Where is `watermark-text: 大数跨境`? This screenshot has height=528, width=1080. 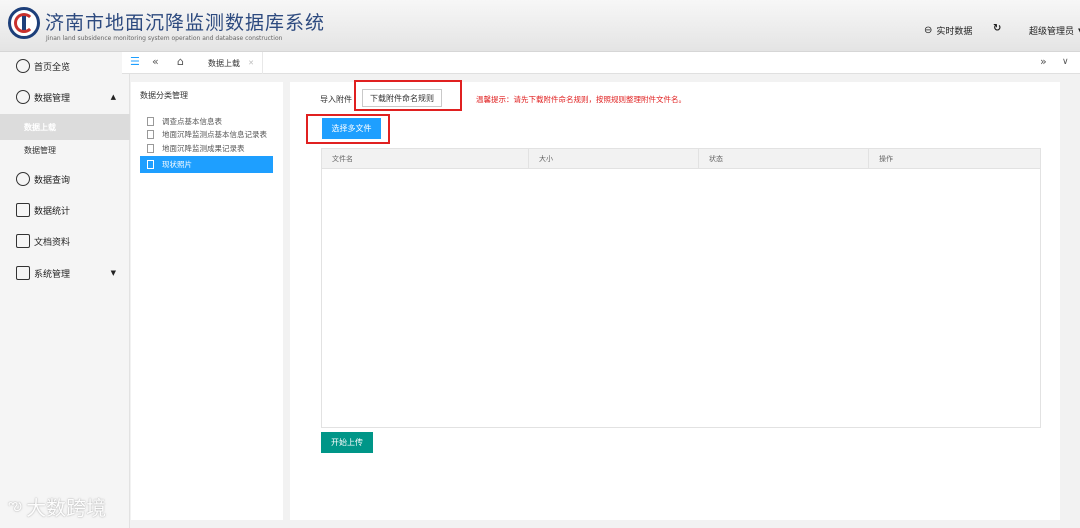
watermark-text: 大数跨境 is located at coordinates (66, 508).